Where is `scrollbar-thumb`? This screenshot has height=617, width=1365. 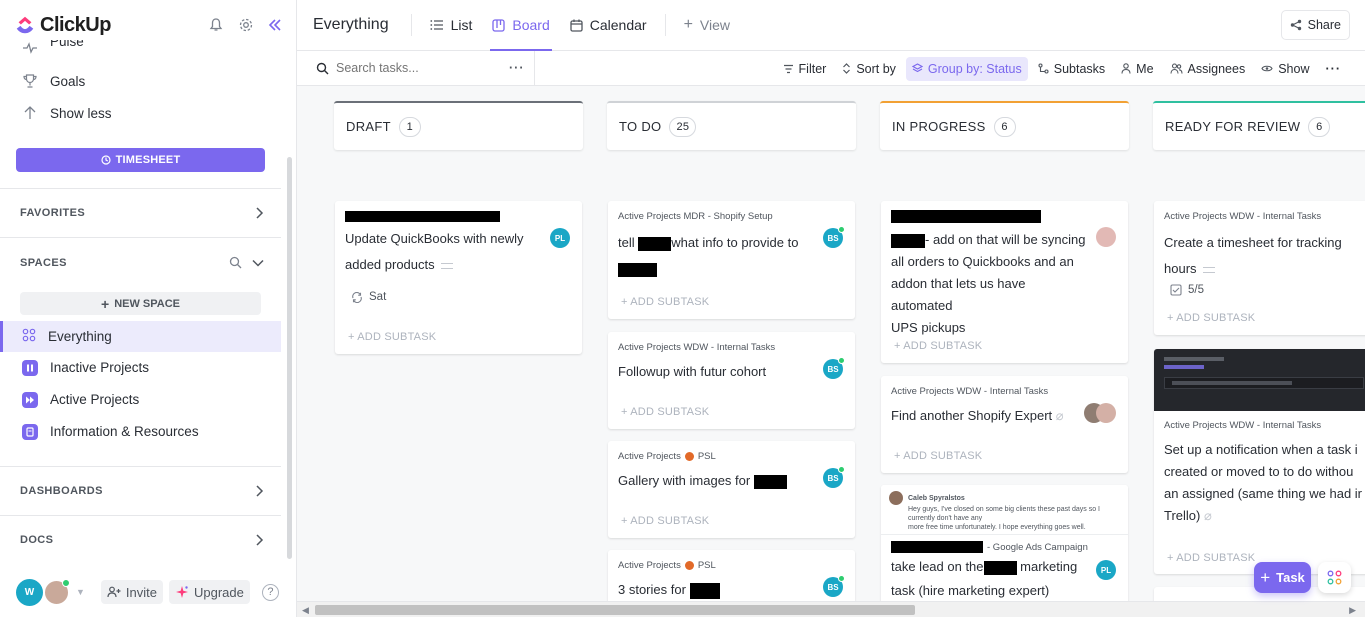
scrollbar-thumb is located at coordinates (615, 610).